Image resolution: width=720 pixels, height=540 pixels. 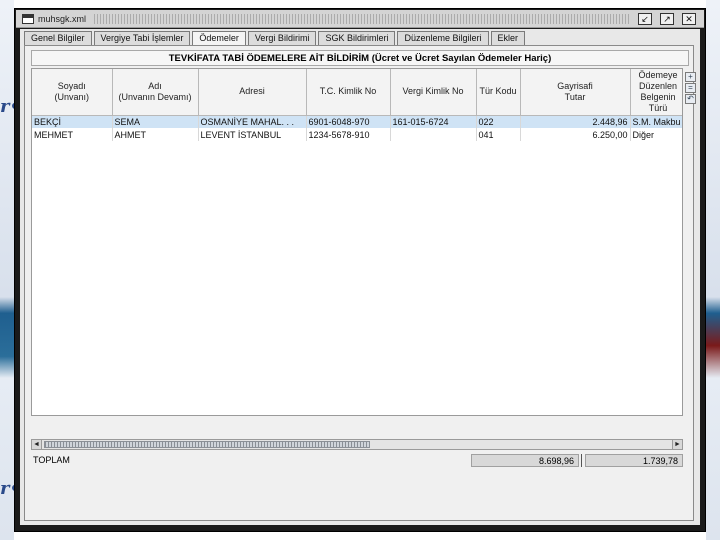 What do you see at coordinates (58, 38) in the screenshot?
I see `tab-general-info: Genel Bilgiler` at bounding box center [58, 38].